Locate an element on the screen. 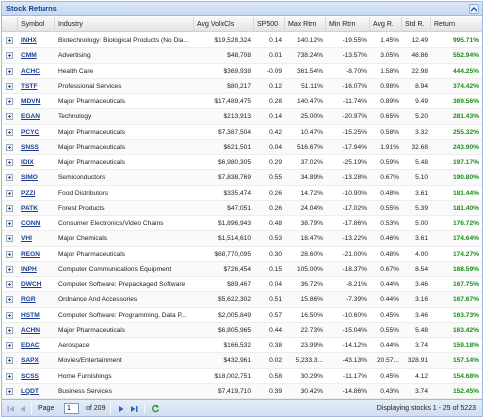  column-header-max-rtrn: Max Rtrn is located at coordinates (305, 24).